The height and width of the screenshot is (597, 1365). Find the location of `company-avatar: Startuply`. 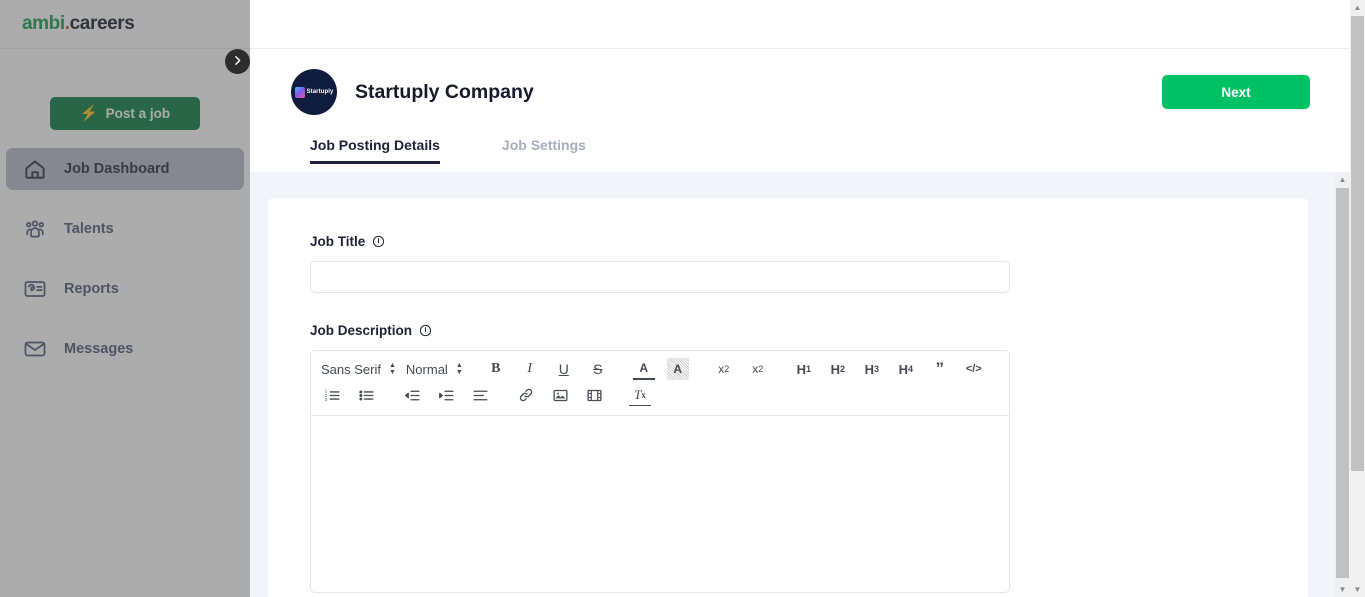

company-avatar: Startuply is located at coordinates (314, 92).